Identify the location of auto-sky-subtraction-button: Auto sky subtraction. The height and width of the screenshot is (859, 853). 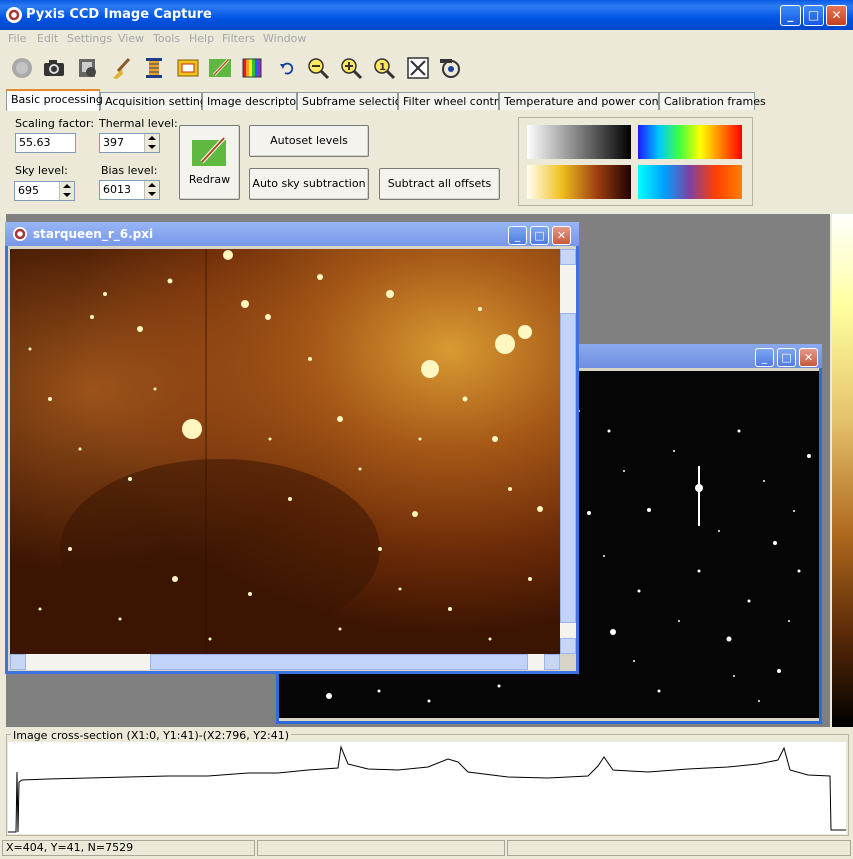
(309, 184).